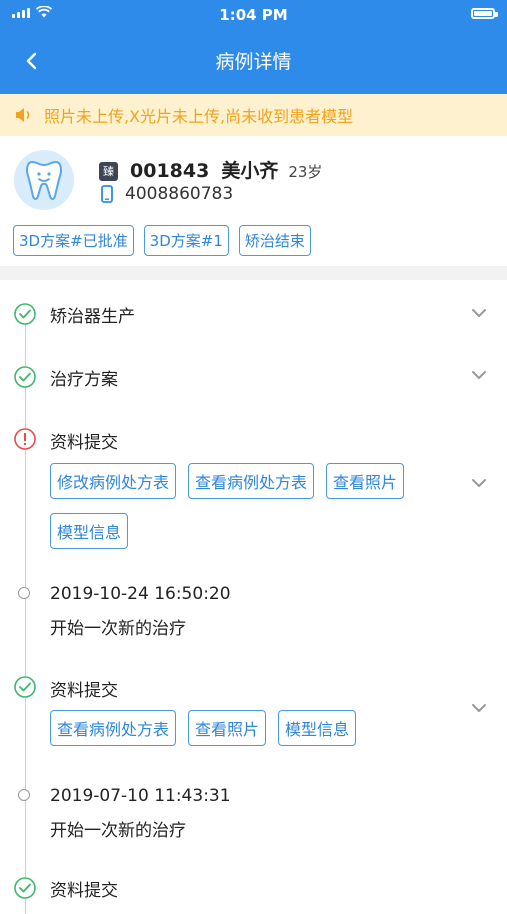 The image size is (507, 914). I want to click on tooth-avatar-icon, so click(44, 180).